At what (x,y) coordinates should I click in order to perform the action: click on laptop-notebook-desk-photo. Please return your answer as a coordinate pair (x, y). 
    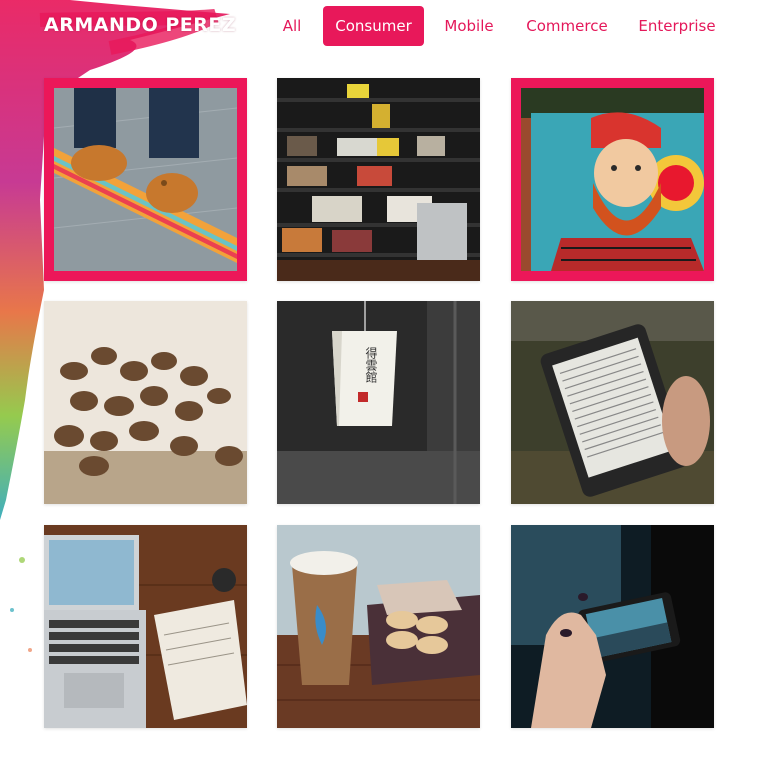
    Looking at the image, I should click on (145, 626).